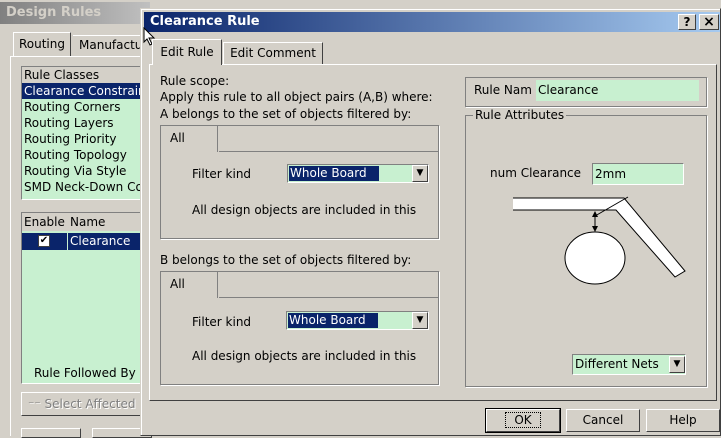 This screenshot has height=438, width=721. Describe the element at coordinates (44, 222) in the screenshot. I see `column-header-enable: Enable` at that location.